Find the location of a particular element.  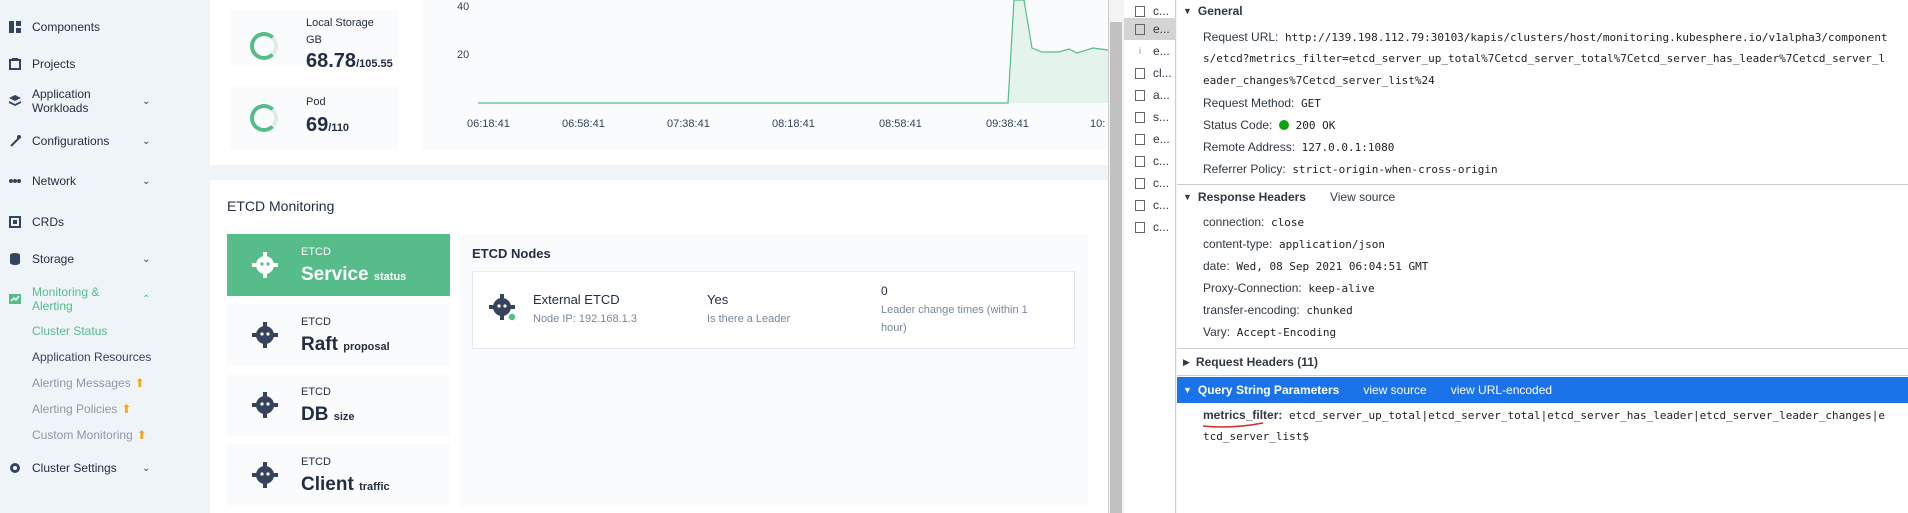

x-tick-label: 06:18:41 is located at coordinates (488, 124).